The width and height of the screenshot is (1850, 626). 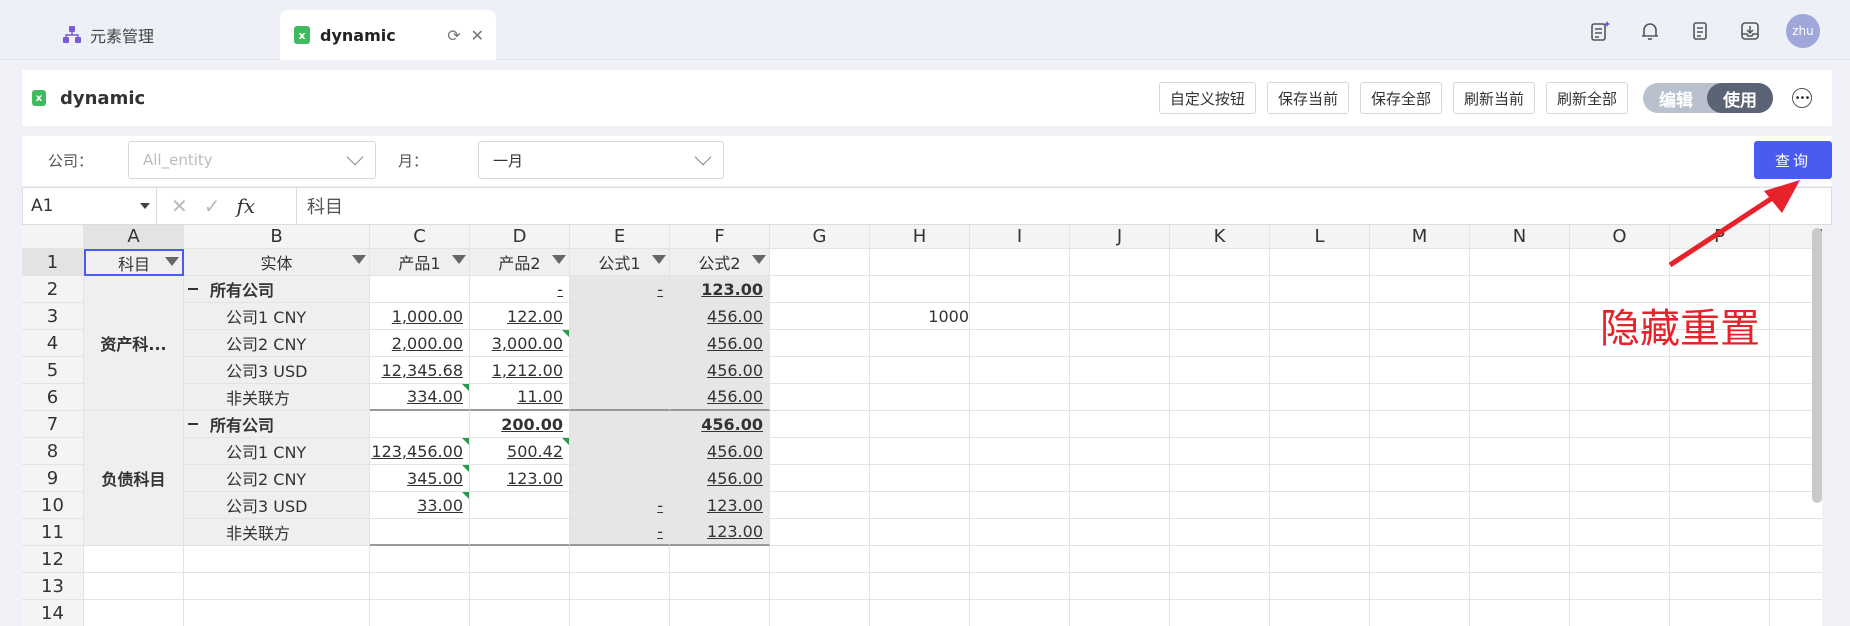 I want to click on value-cell-d, so click(x=520, y=532).